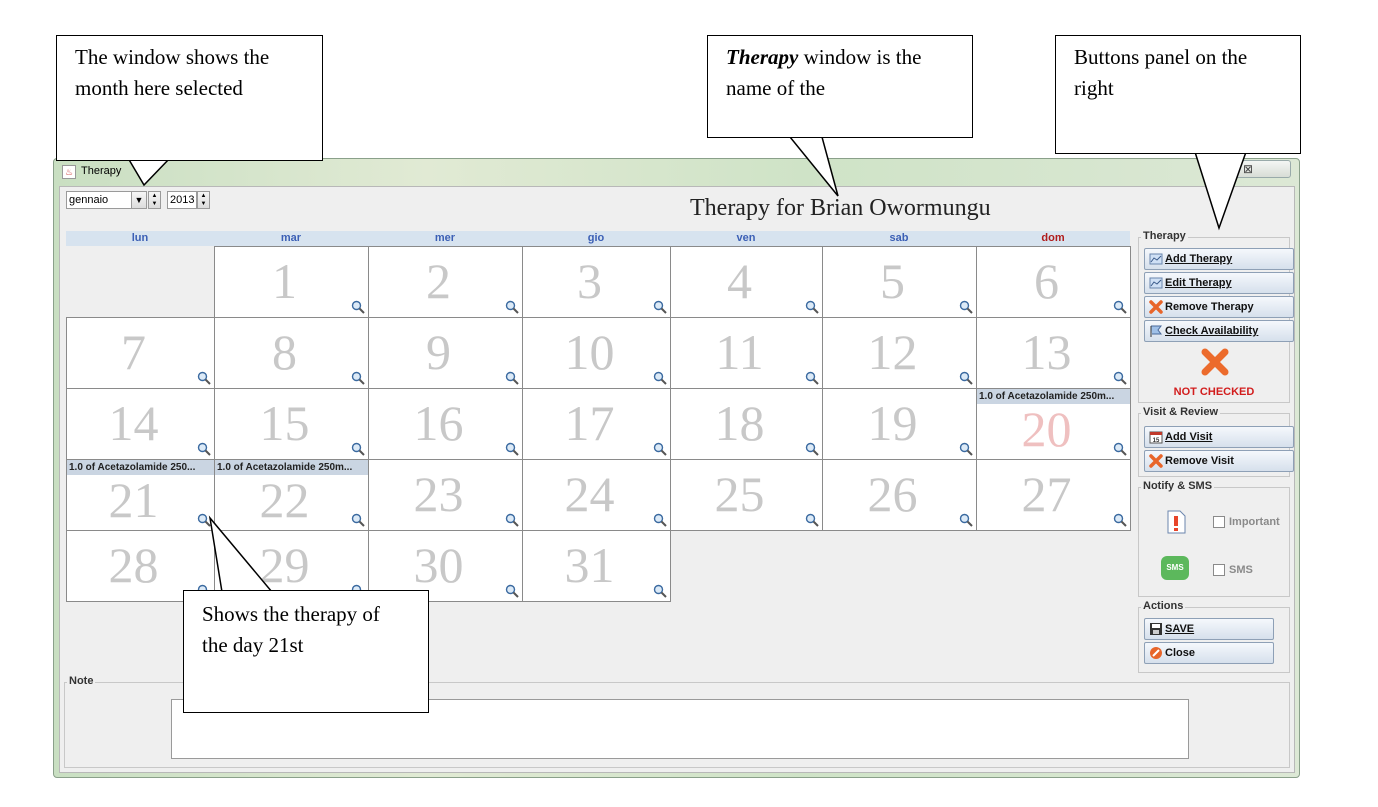  What do you see at coordinates (746, 353) in the screenshot?
I see `day-cell: 11` at bounding box center [746, 353].